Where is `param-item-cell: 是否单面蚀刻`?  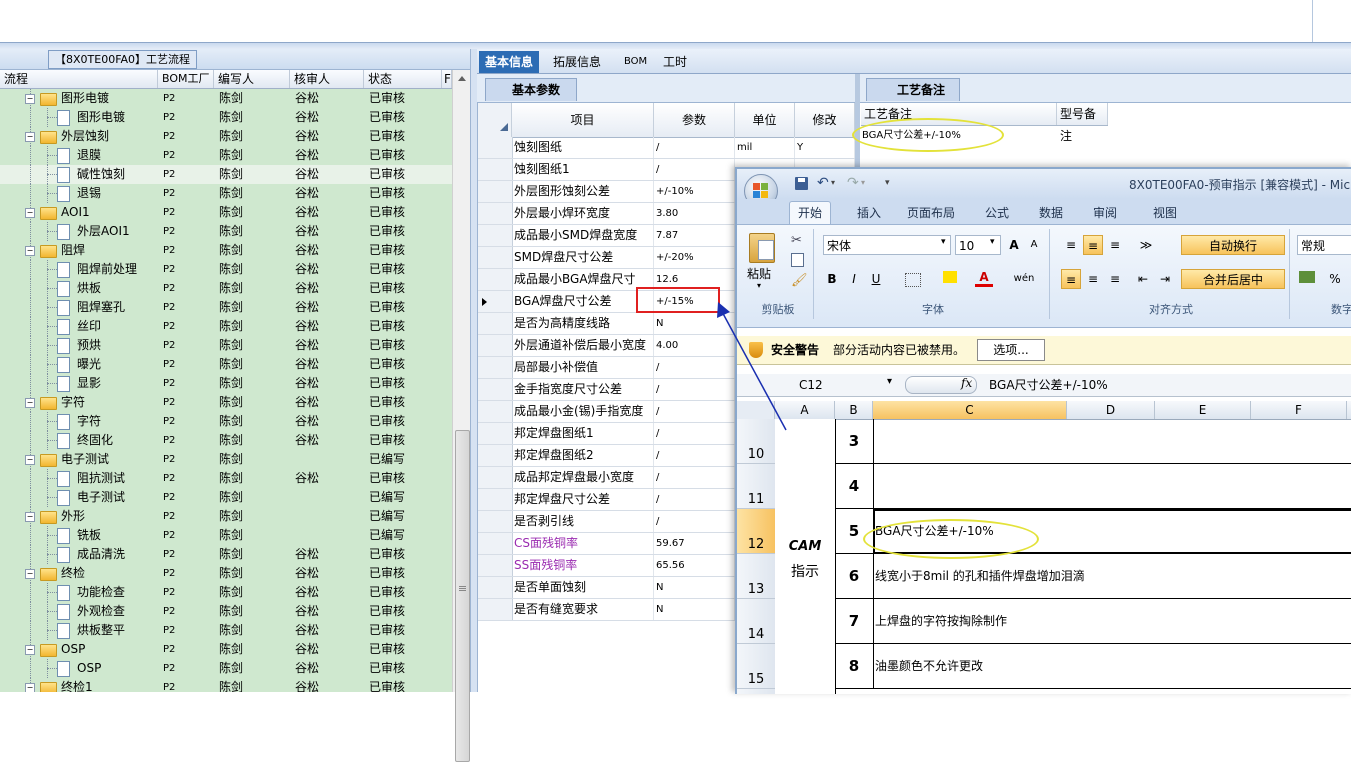 param-item-cell: 是否单面蚀刻 is located at coordinates (583, 587).